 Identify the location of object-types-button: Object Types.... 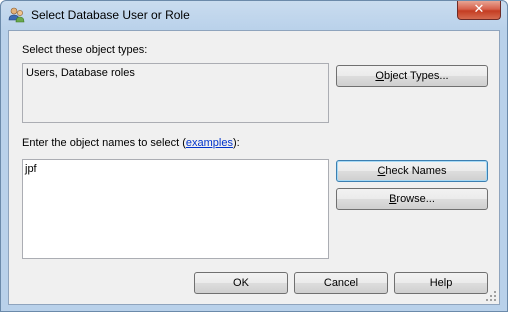
(412, 76).